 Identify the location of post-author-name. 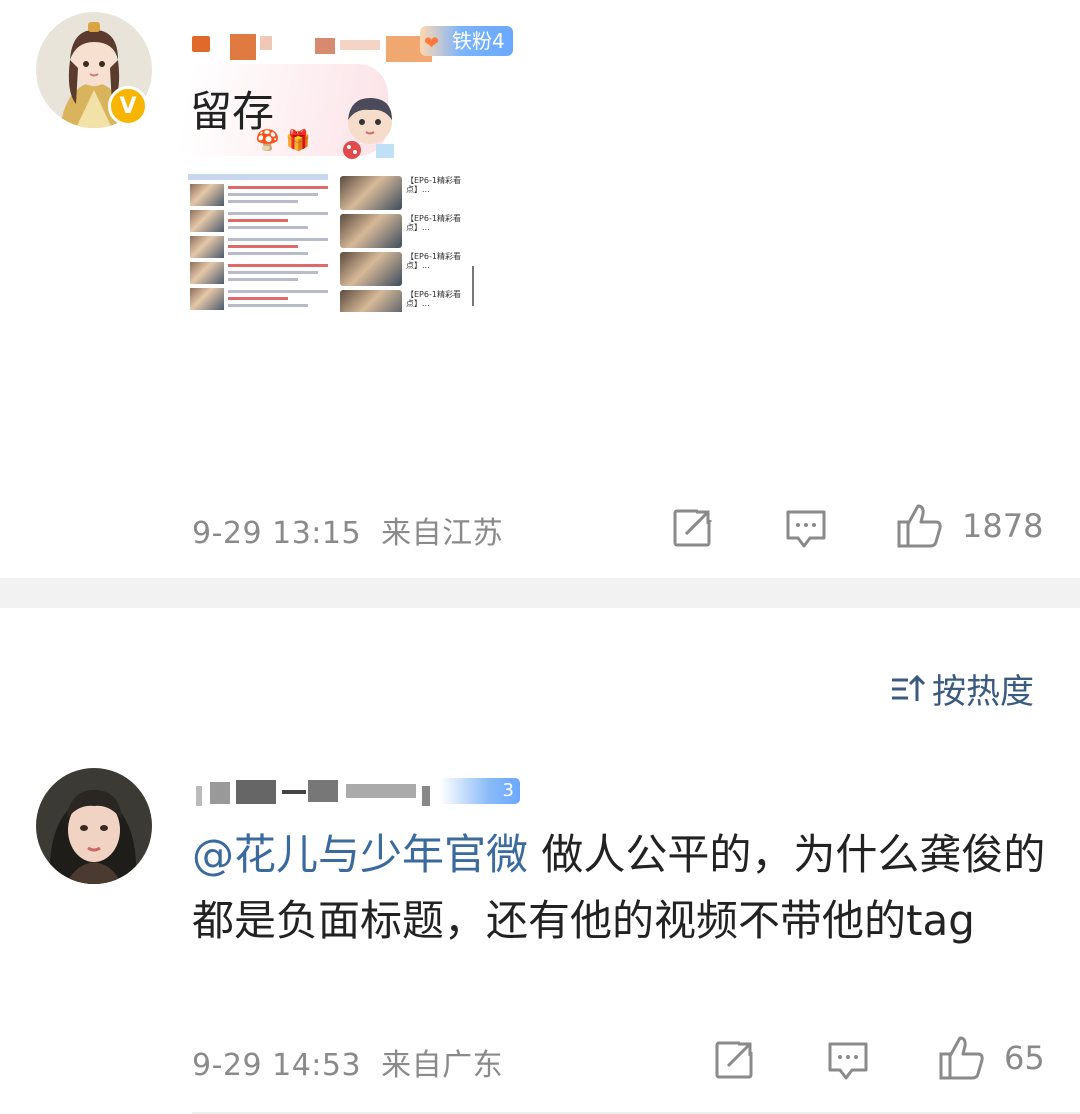
(311, 45).